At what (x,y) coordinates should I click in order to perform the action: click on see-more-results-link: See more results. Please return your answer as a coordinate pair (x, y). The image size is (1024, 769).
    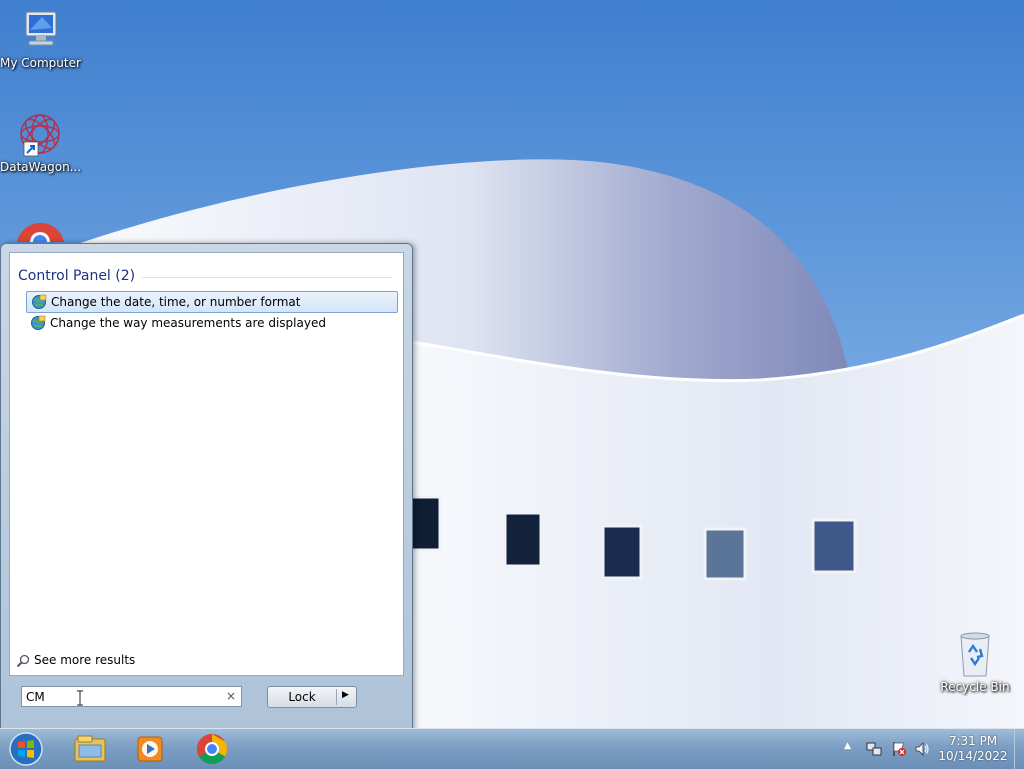
    Looking at the image, I should click on (75, 660).